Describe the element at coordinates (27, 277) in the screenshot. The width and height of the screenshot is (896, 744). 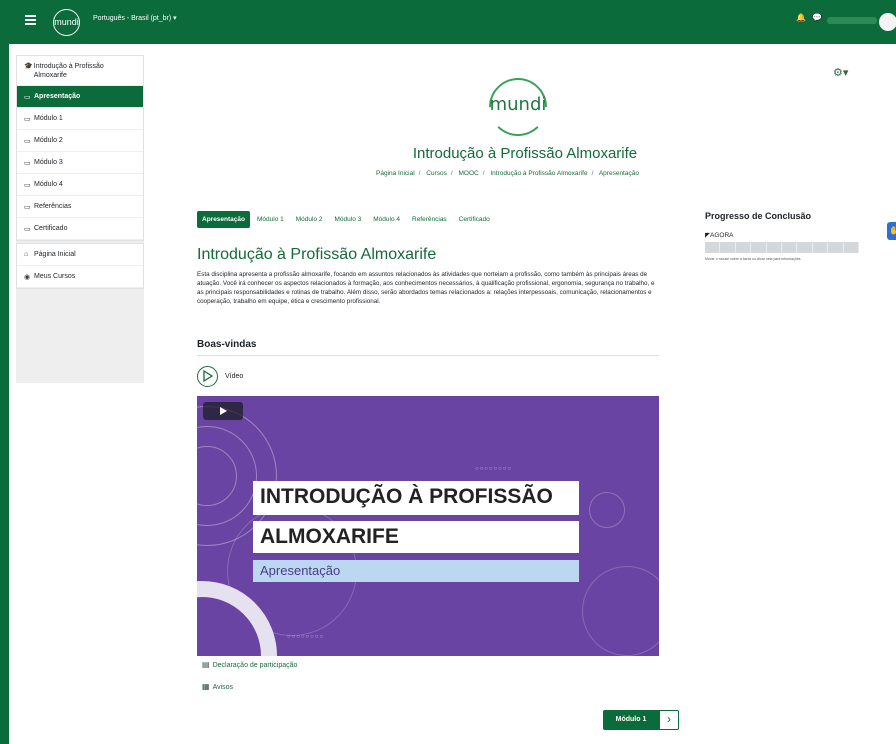
I see `dashboard-icon: ◉` at that location.